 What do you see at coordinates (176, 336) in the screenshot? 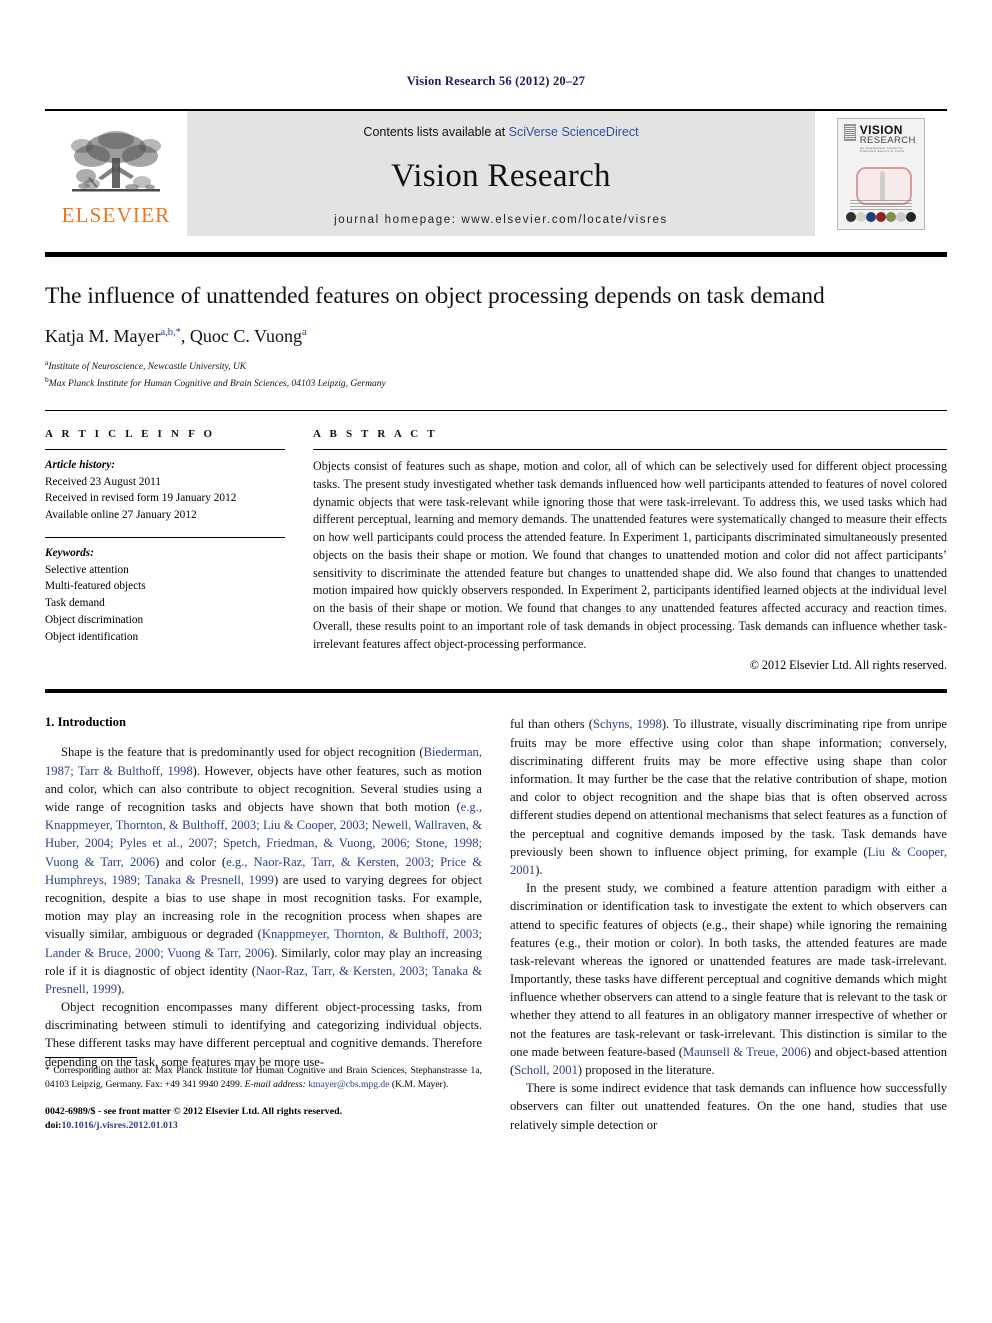
I see `author-names-html: Katja M. Mayera,b,*, Quoc C. Vuonga` at bounding box center [176, 336].